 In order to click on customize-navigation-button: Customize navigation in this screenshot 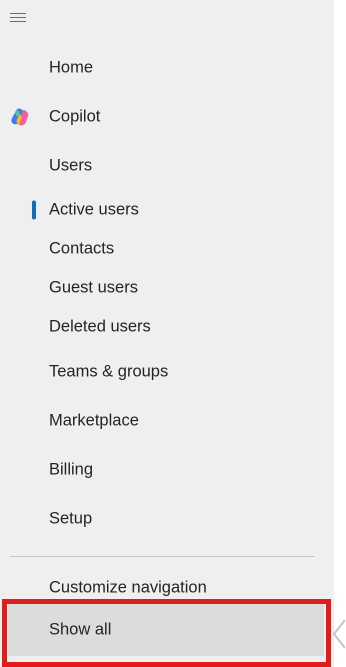, I will do `click(167, 588)`.